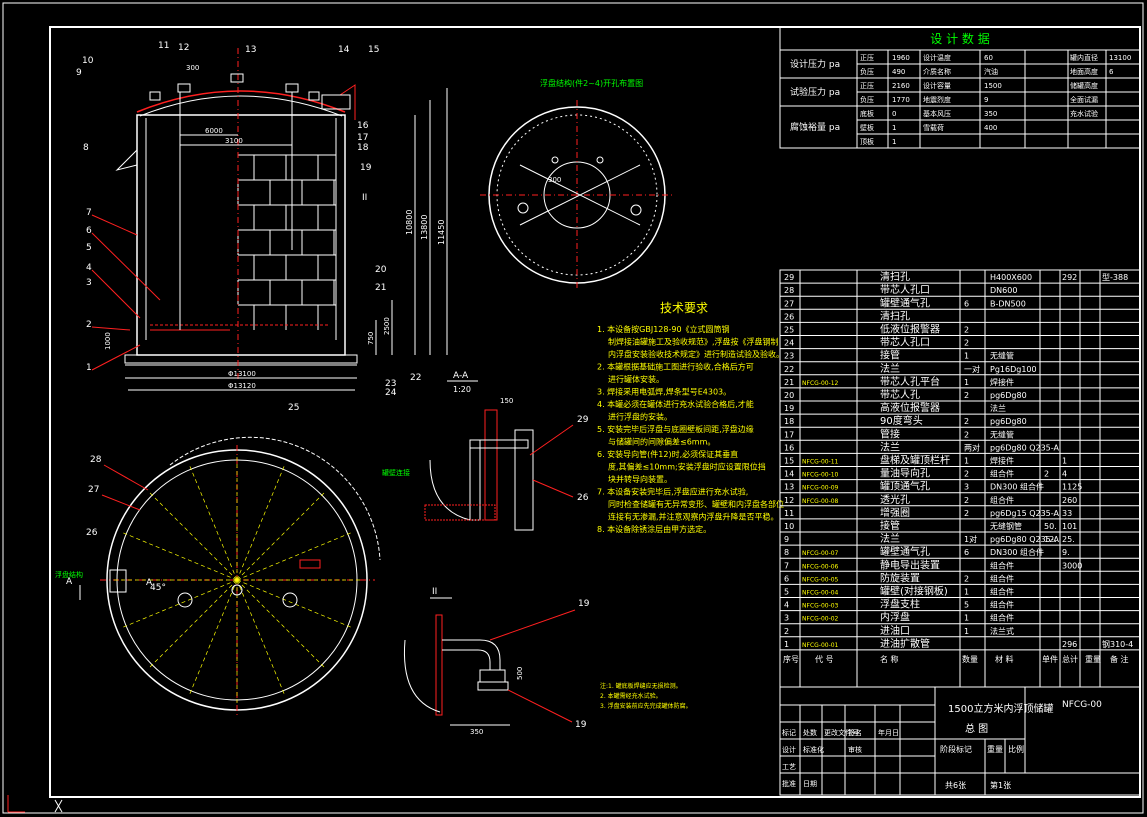 The height and width of the screenshot is (817, 1147). What do you see at coordinates (889, 659) in the screenshot?
I see `bom-header: 名 称` at bounding box center [889, 659].